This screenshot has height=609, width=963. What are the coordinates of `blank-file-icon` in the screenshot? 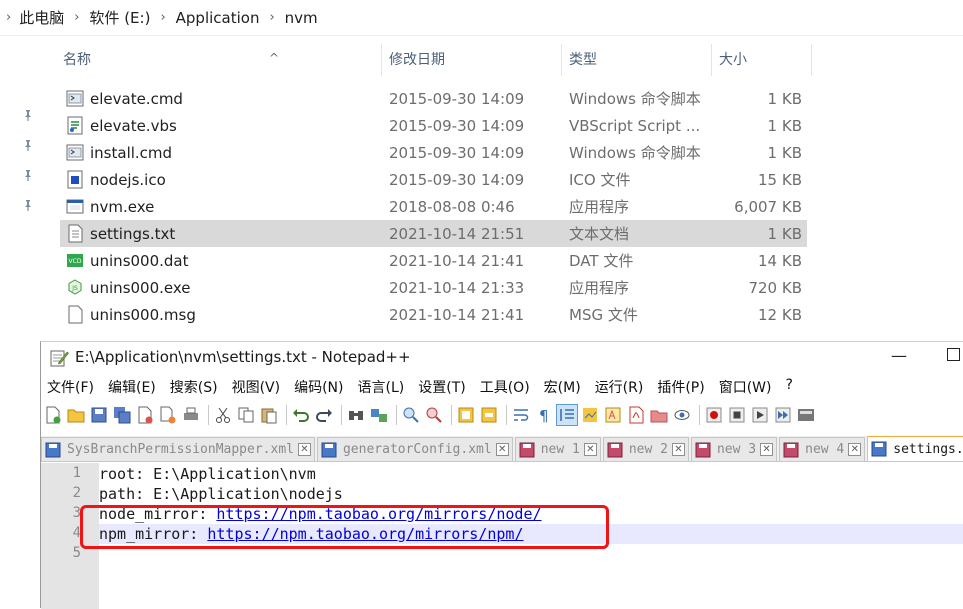 It's located at (75, 314).